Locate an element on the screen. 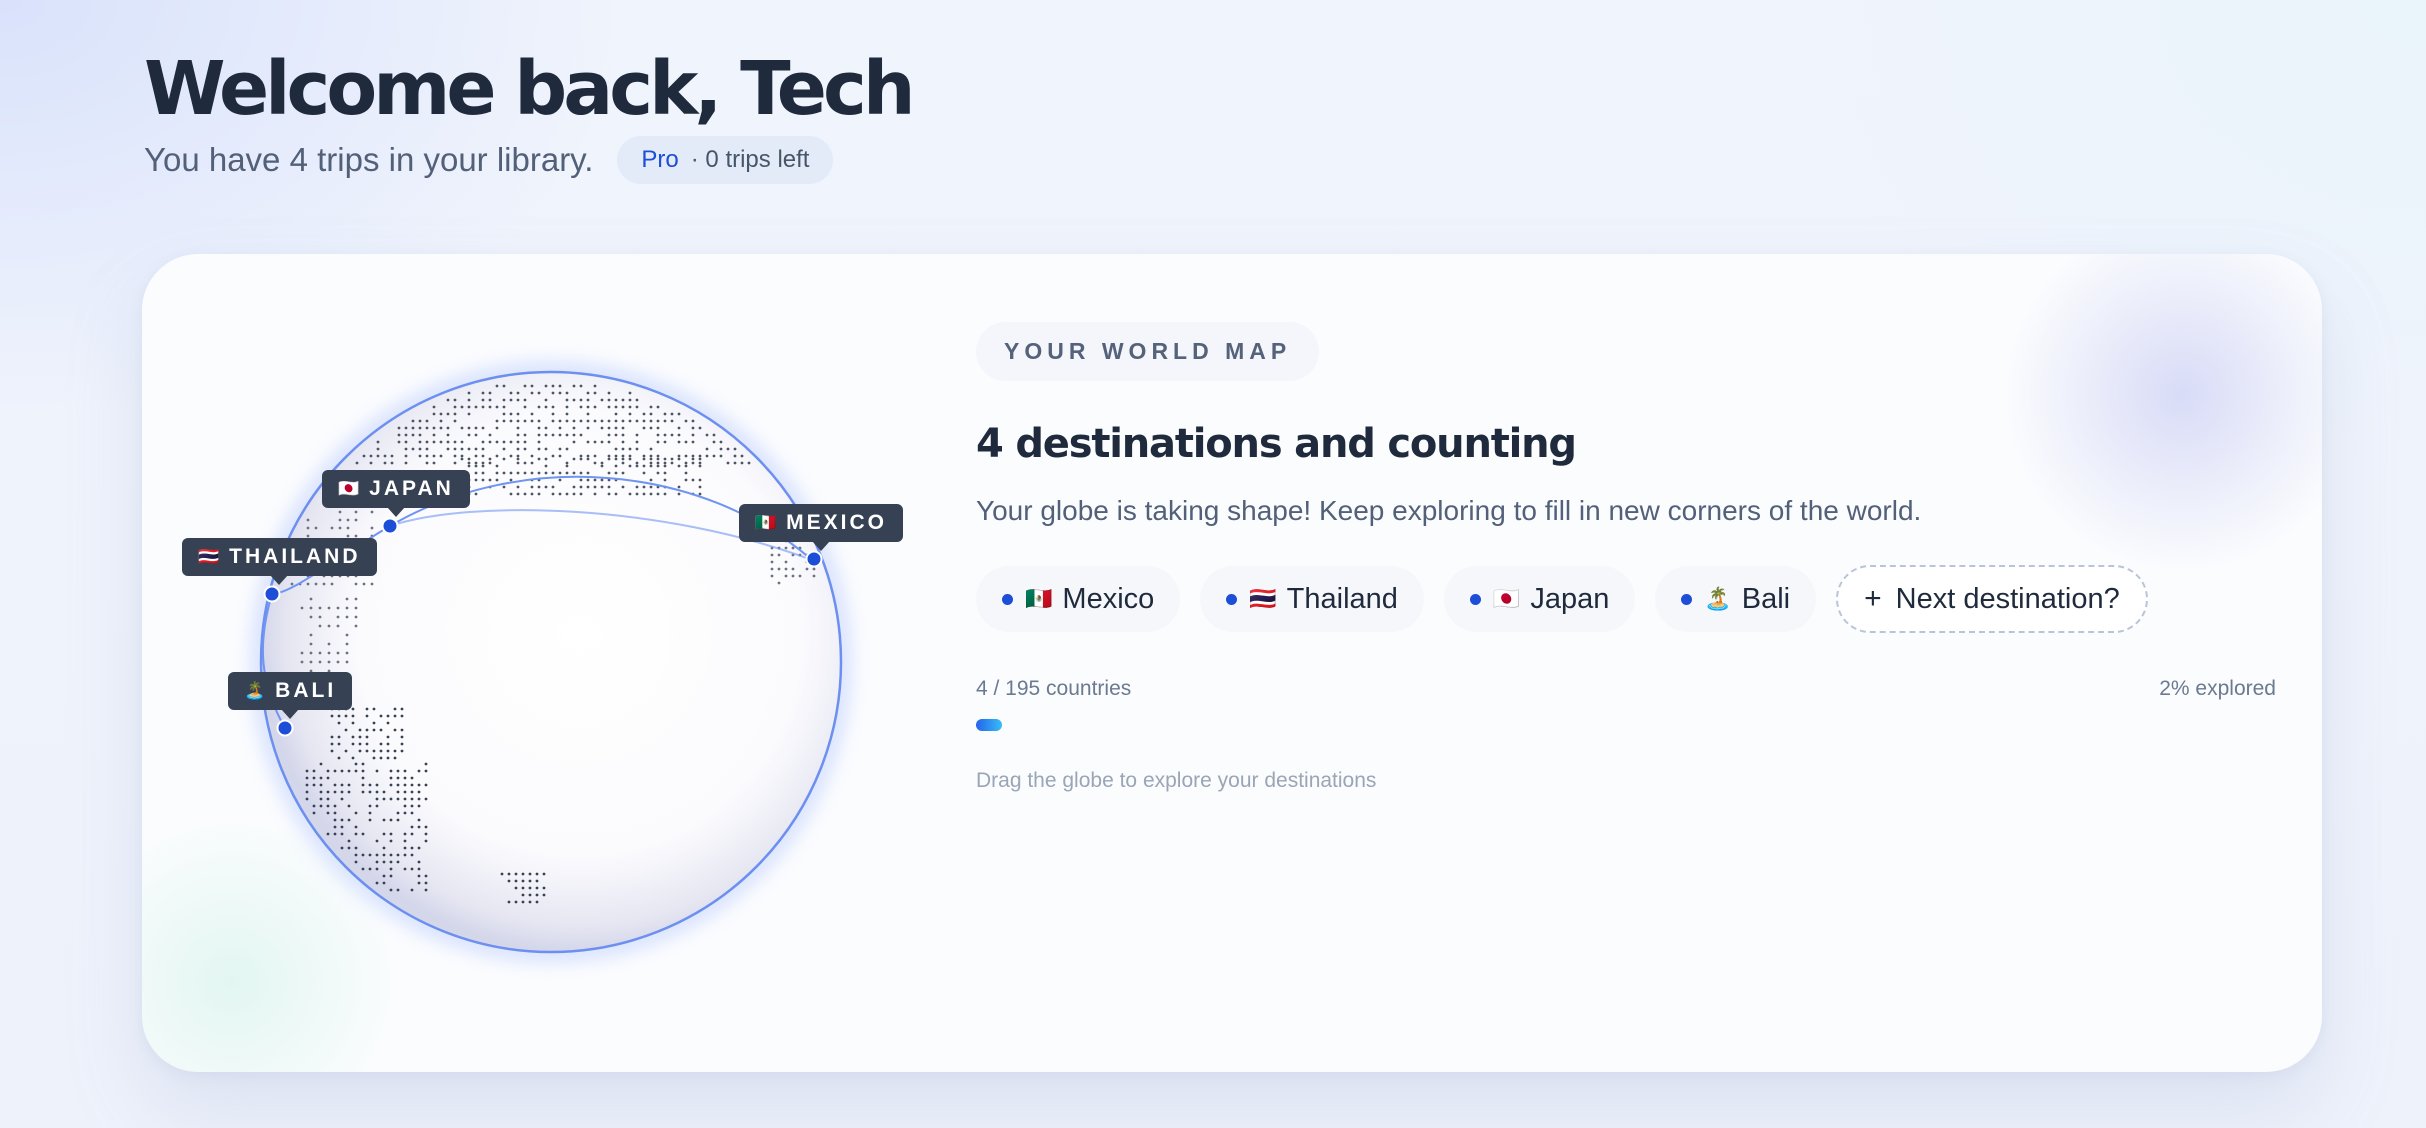 The image size is (2426, 1128). marker-label-japan: 🇯🇵 JAPAN is located at coordinates (396, 493).